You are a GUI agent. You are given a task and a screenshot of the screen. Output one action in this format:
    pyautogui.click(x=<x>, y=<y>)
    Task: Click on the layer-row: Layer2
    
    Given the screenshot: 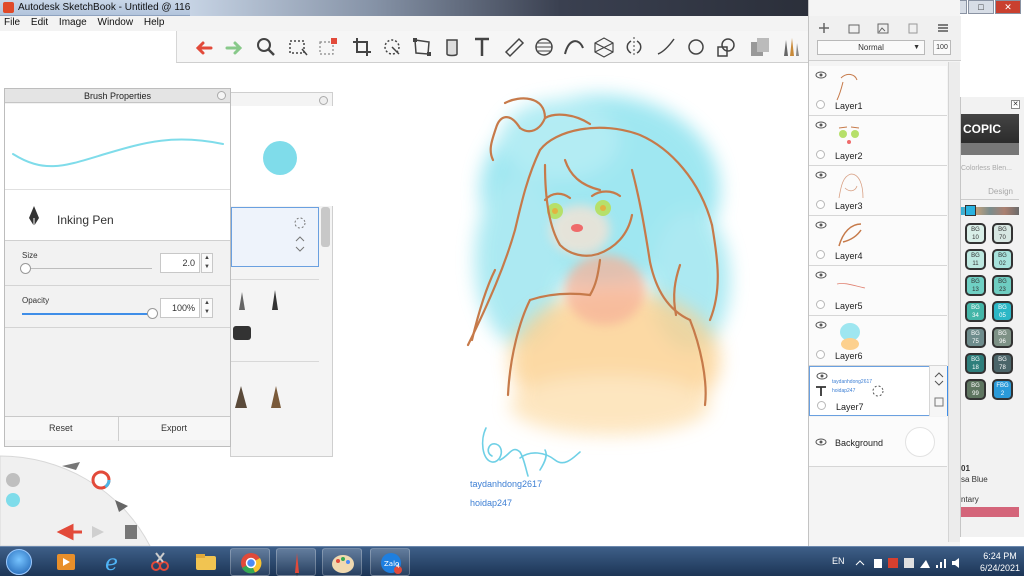 What is the action you would take?
    pyautogui.click(x=878, y=141)
    